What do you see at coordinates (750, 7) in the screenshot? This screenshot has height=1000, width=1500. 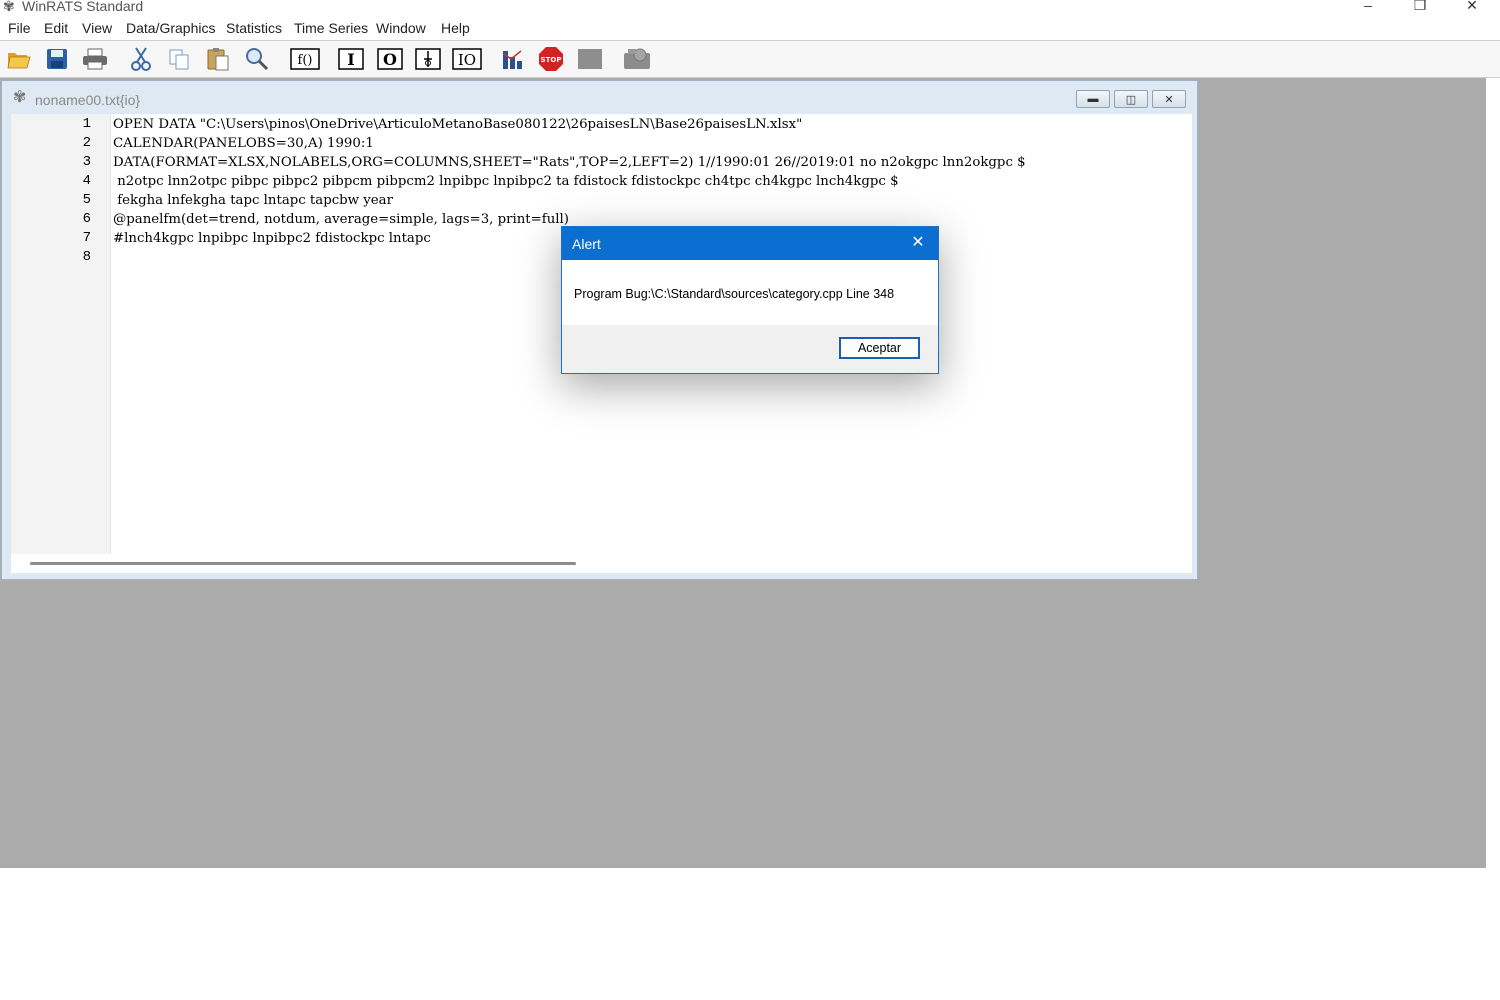 I see `app-title-bar: ✾ WinRATS Standard – ❐ ✕` at bounding box center [750, 7].